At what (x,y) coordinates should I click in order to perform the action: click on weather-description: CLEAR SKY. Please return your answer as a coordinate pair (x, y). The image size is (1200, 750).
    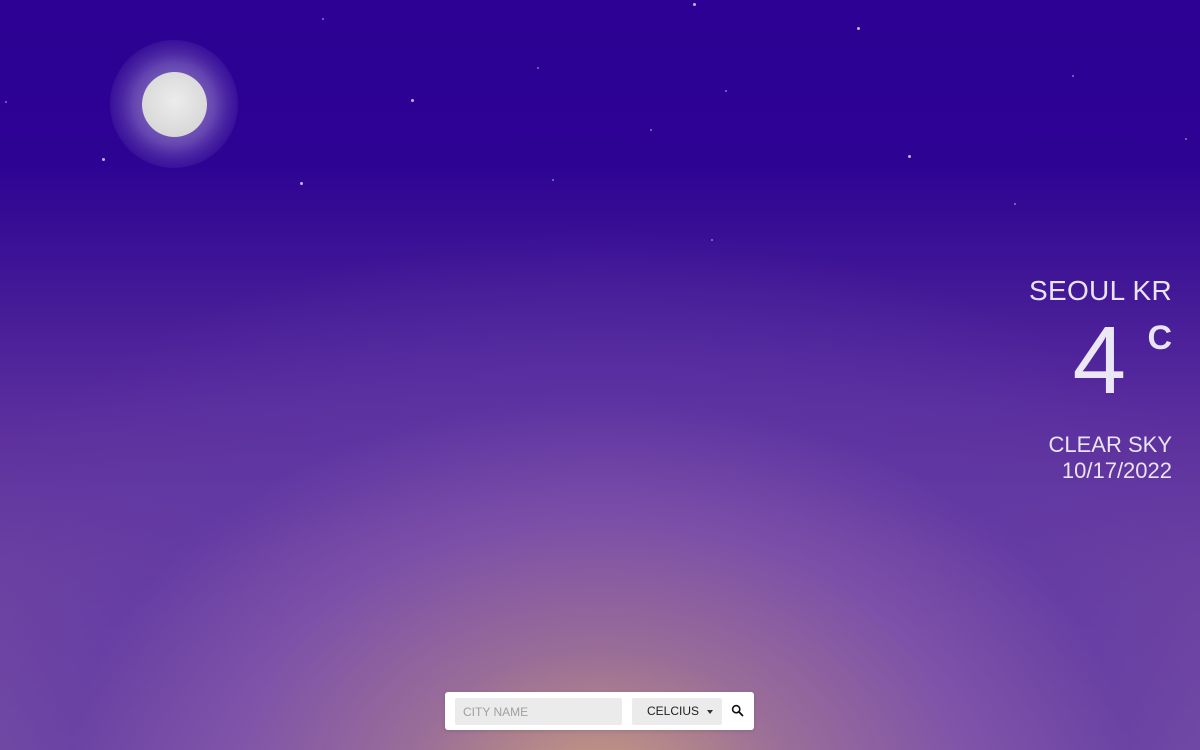
    Looking at the image, I should click on (1110, 444).